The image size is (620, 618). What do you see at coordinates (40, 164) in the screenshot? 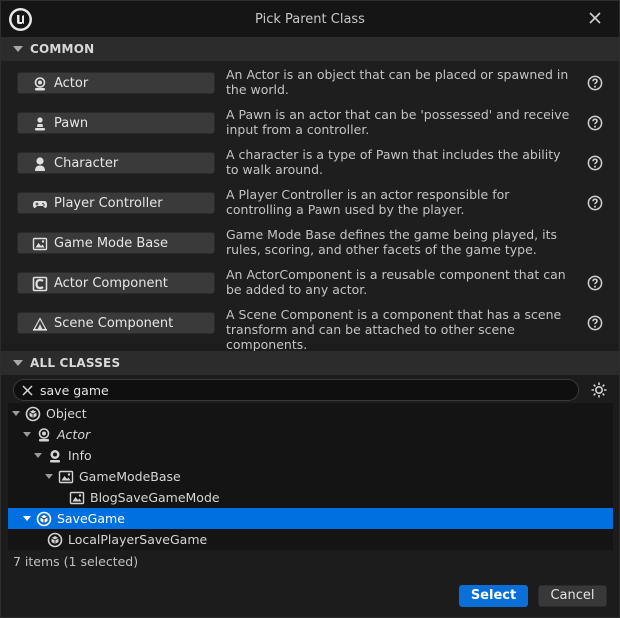
I see `character-icon` at bounding box center [40, 164].